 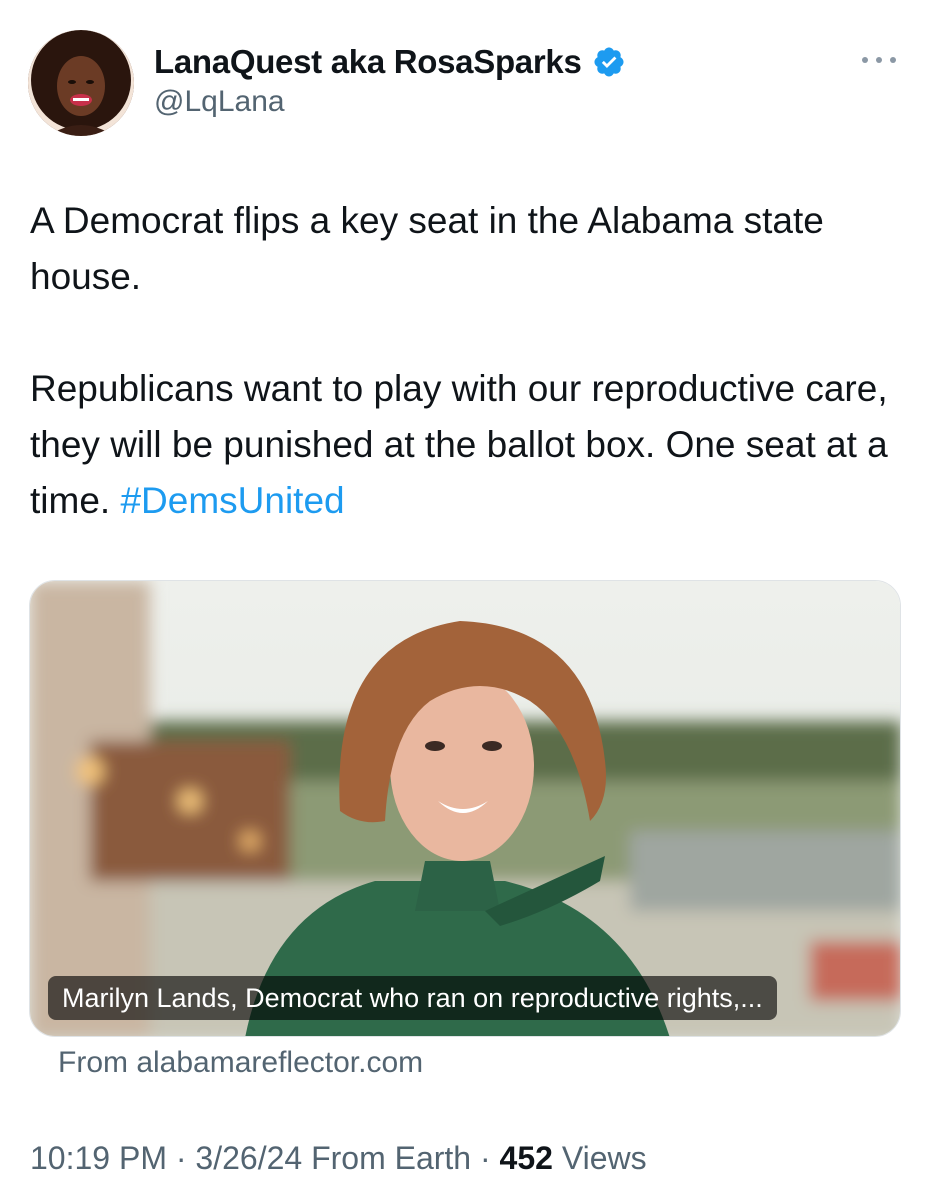 I want to click on author-avatar, so click(x=81, y=83).